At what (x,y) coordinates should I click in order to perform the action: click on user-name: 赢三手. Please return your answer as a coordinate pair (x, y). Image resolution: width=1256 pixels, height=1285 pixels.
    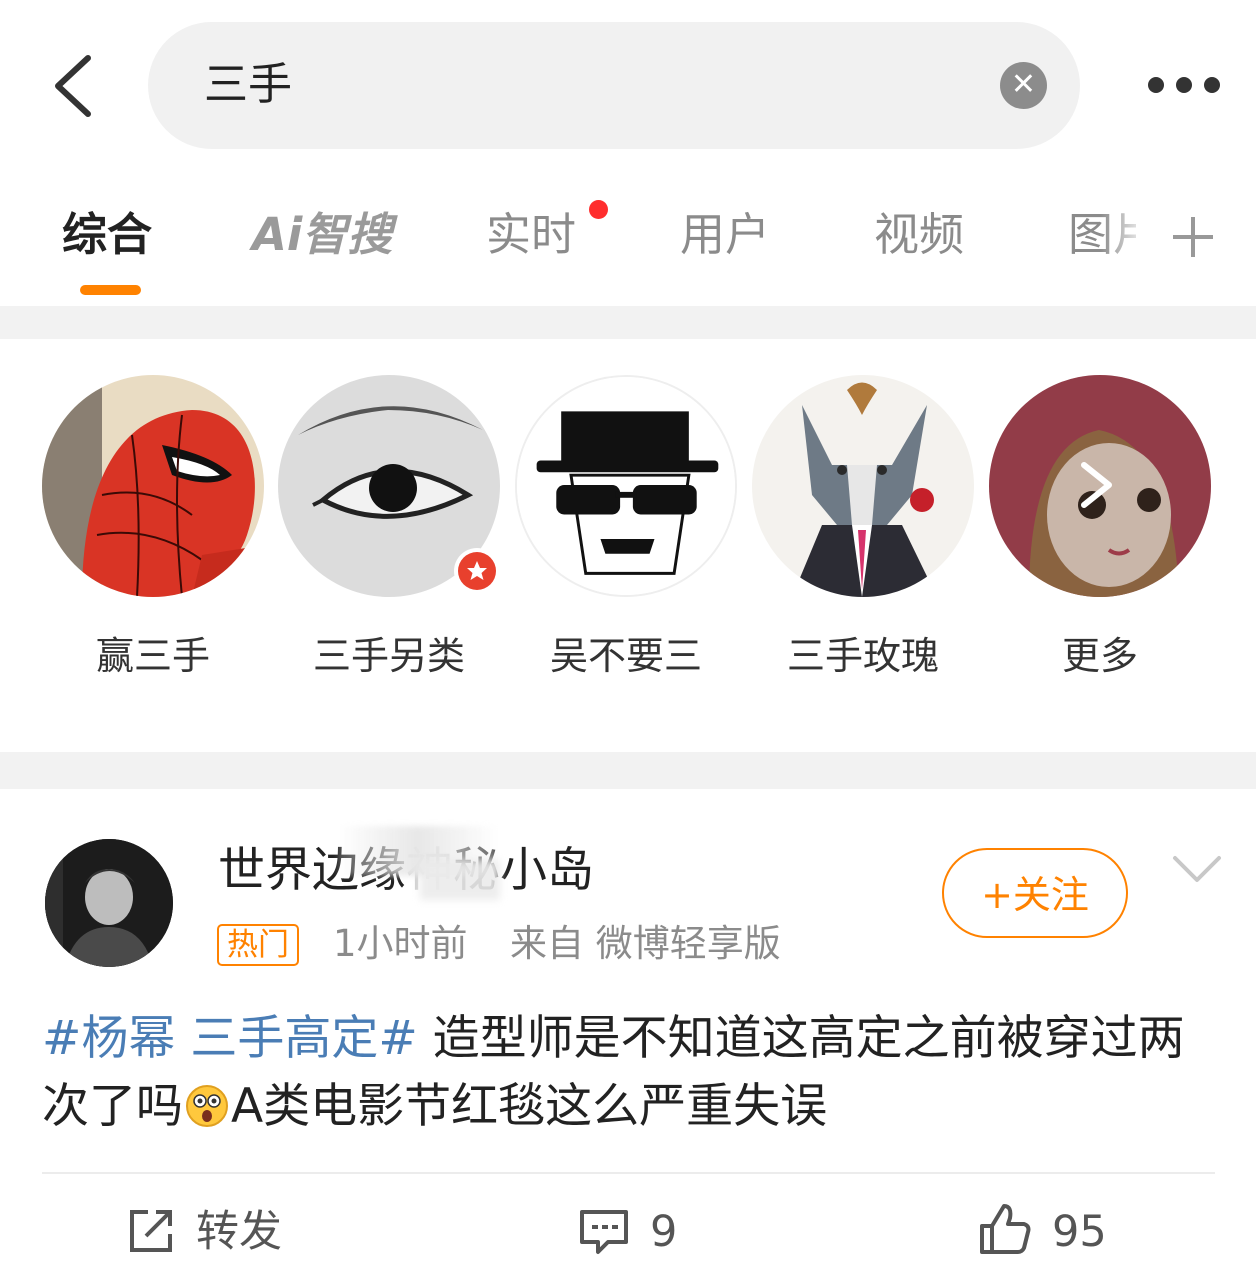
    Looking at the image, I should click on (153, 656).